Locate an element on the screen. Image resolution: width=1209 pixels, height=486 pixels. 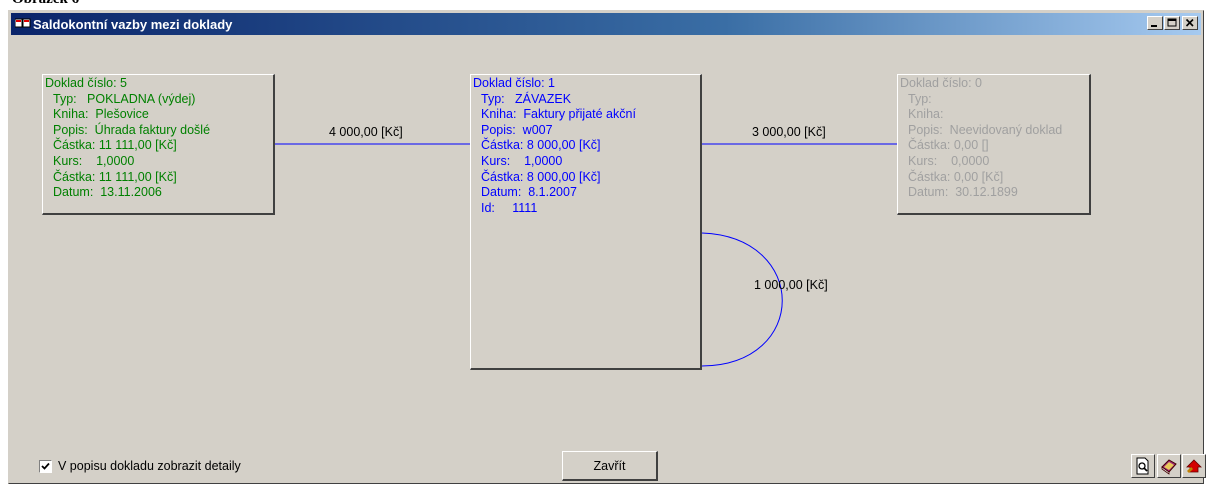
doc-line: Typ: ZÁVAZEK is located at coordinates (526, 98).